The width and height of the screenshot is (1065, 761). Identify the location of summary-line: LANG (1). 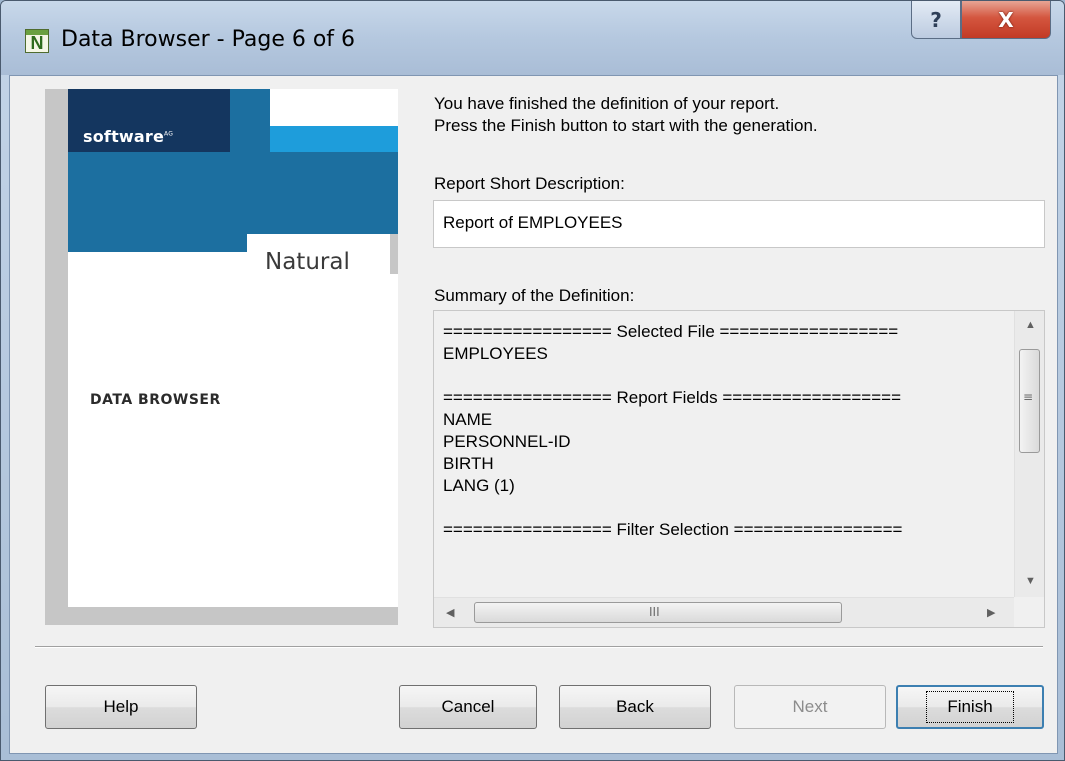
(479, 485).